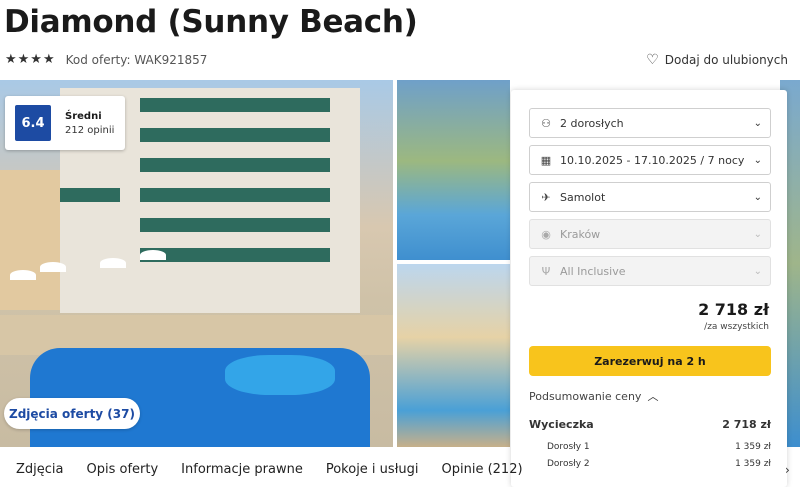 This screenshot has width=800, height=487. What do you see at coordinates (585, 396) in the screenshot?
I see `price-summary-label: Podsumowanie ceny` at bounding box center [585, 396].